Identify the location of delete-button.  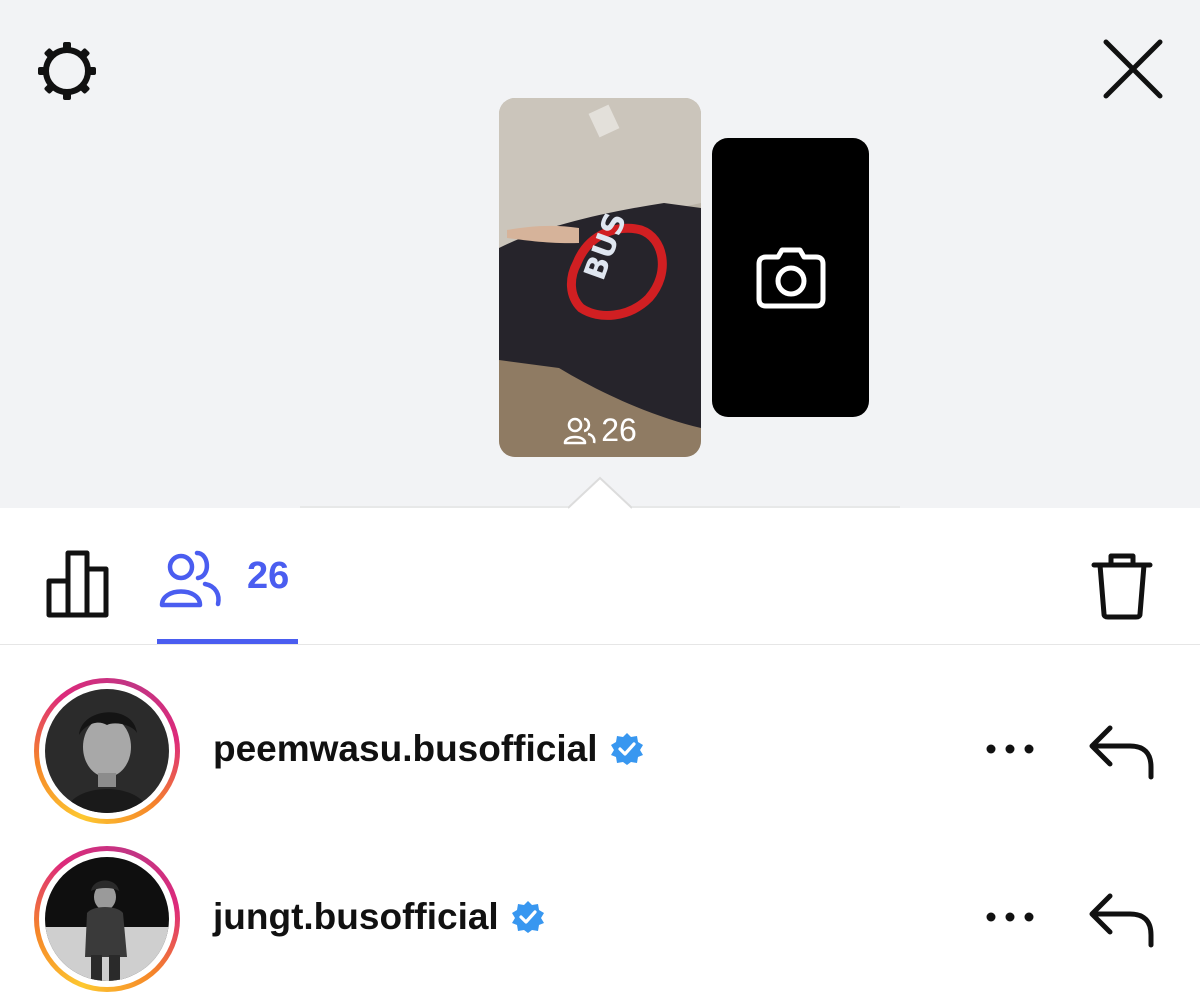
(1122, 586).